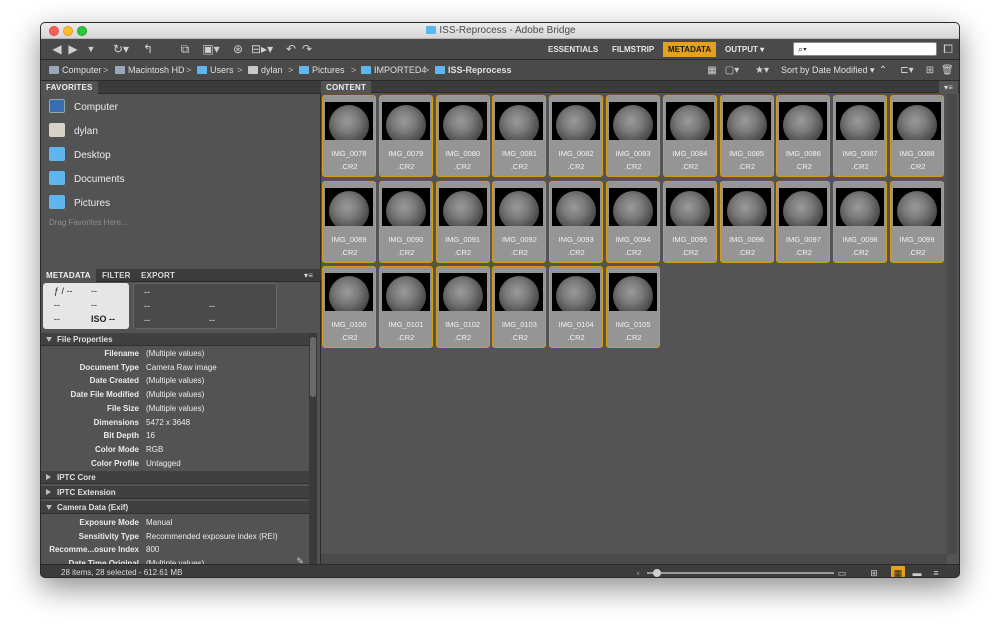 This screenshot has width=1000, height=636. Describe the element at coordinates (573, 49) in the screenshot. I see `workspace-essentials: ESSENTIALS` at that location.